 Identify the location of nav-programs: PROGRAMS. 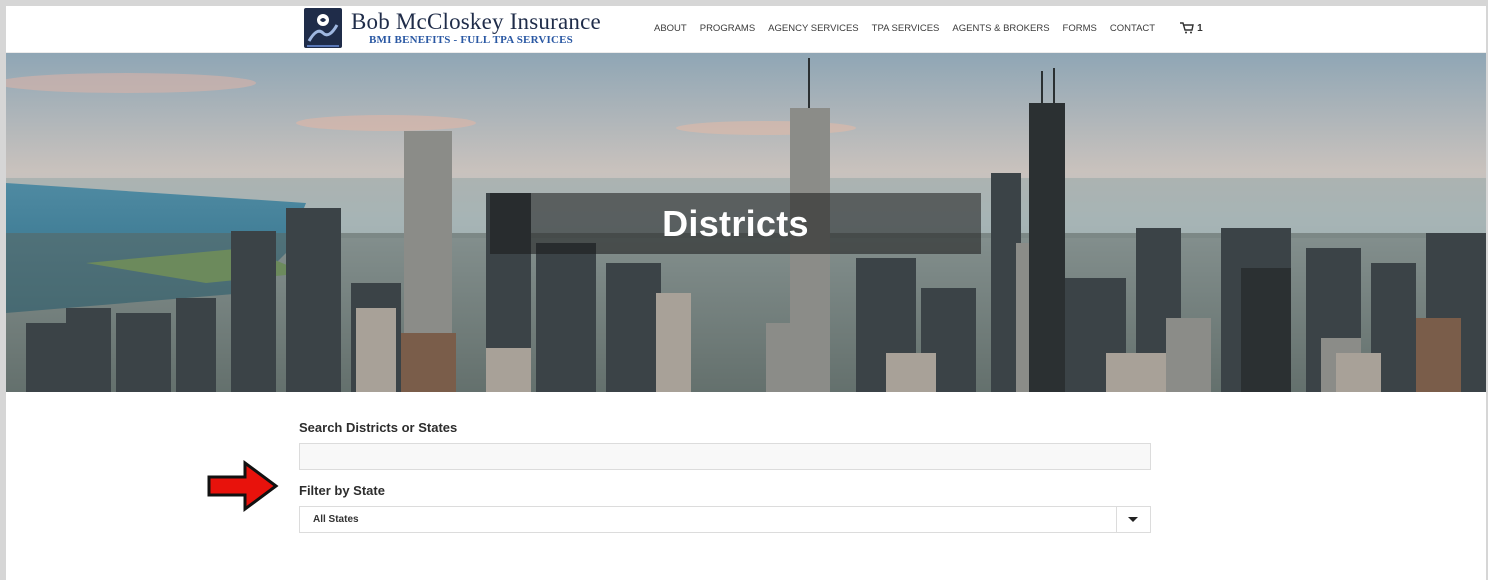
(727, 28).